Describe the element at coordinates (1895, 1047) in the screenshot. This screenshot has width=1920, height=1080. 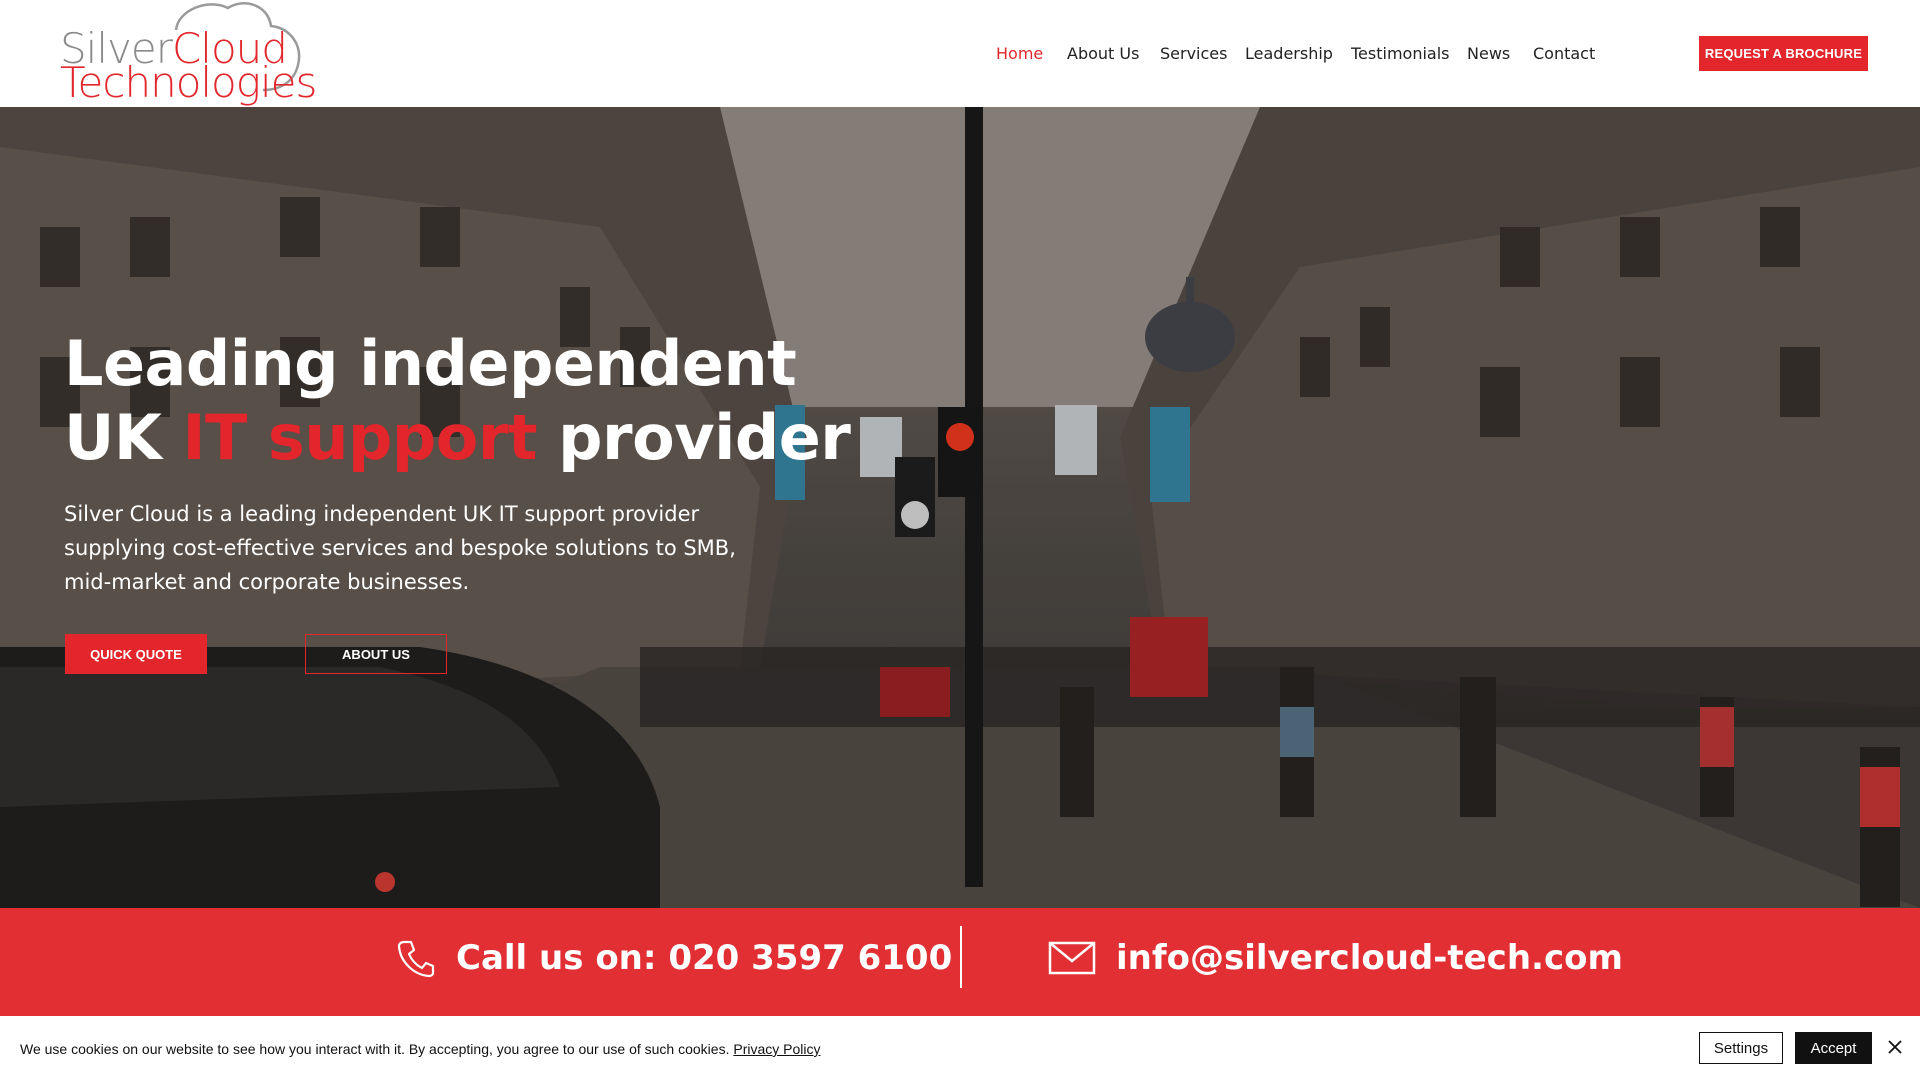
I see `close-icon` at that location.